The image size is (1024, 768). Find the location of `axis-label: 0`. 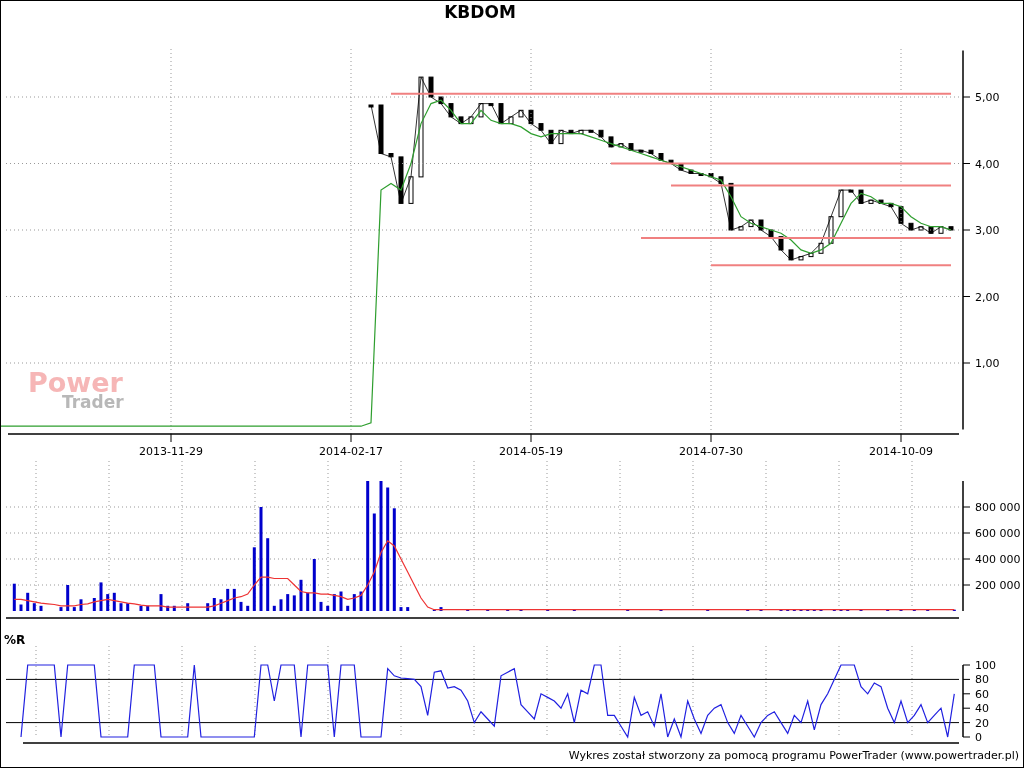

axis-label: 0 is located at coordinates (978, 737).